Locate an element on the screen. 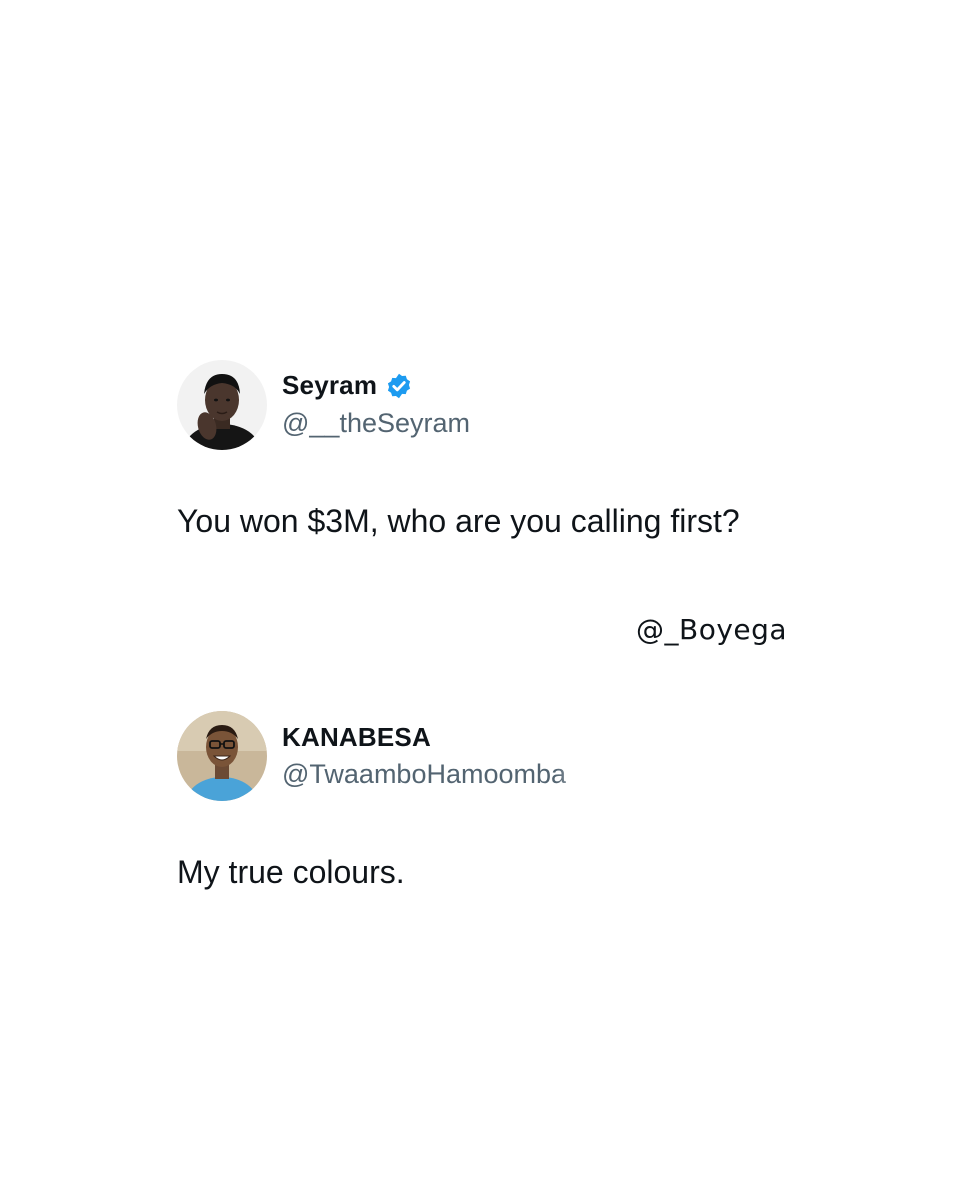  credit-handle: @_Boyega is located at coordinates (712, 629).